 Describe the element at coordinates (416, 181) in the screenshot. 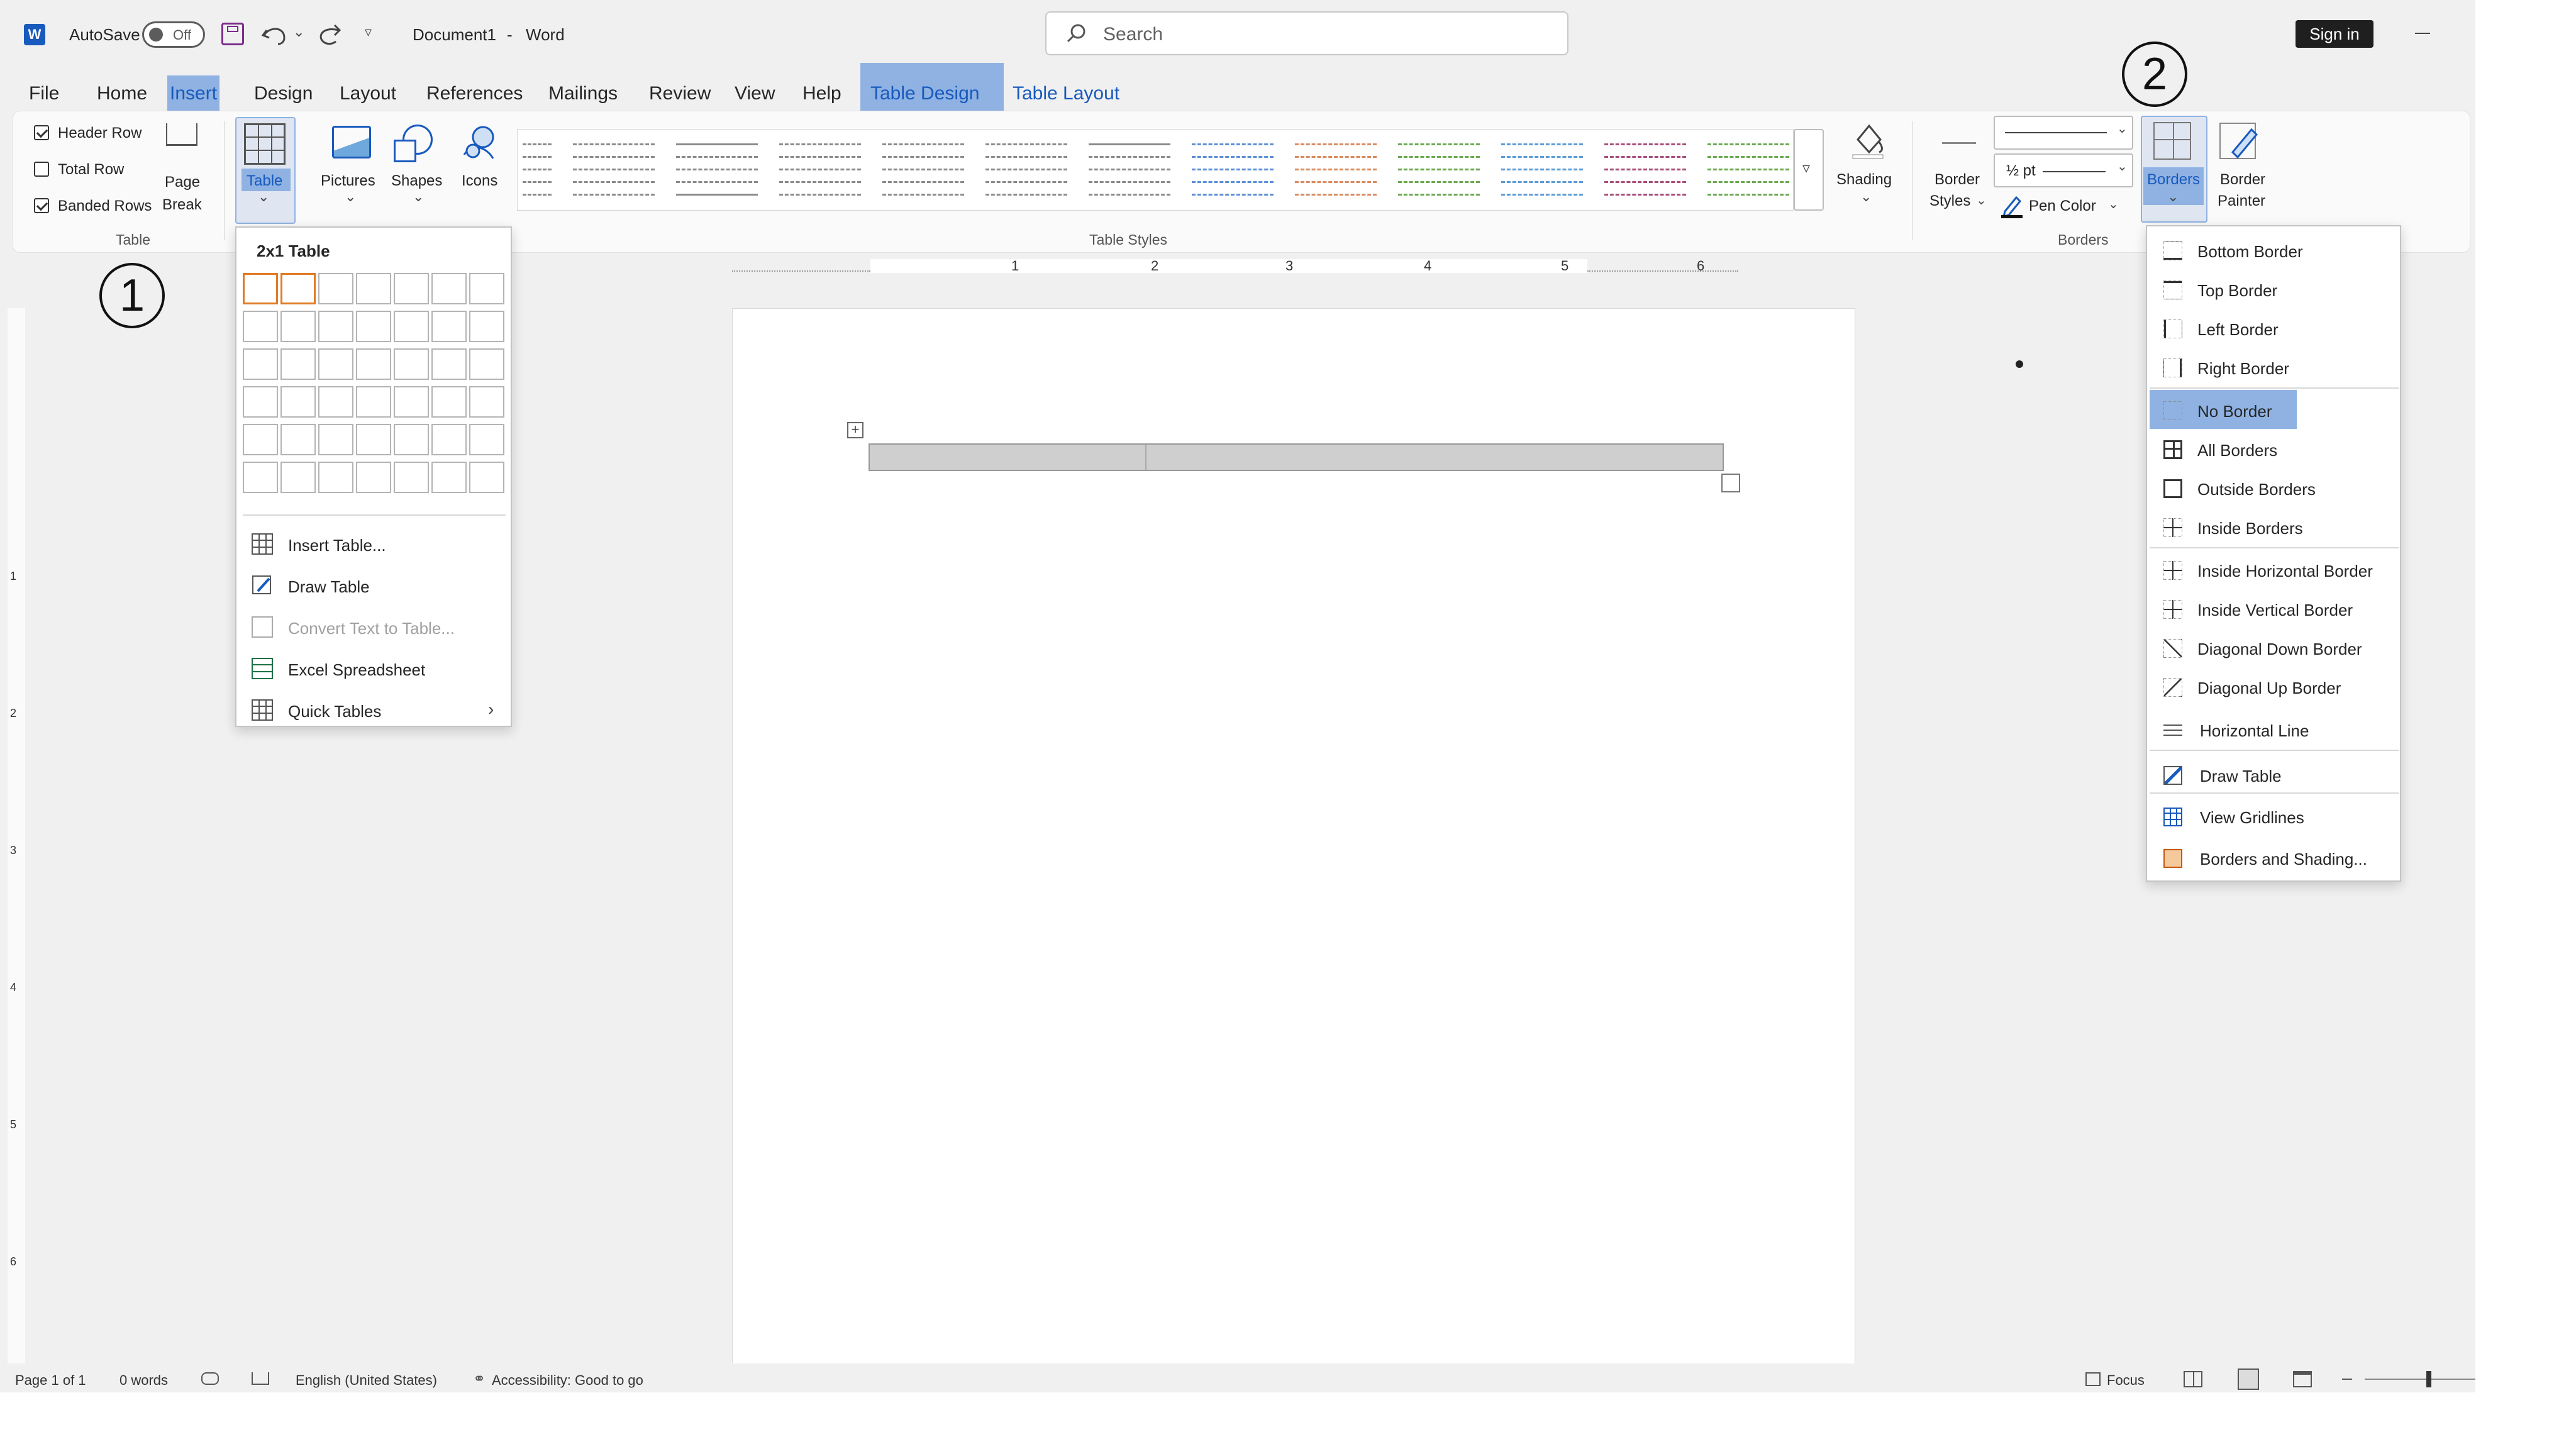

I see `shapes-label: Shapes` at that location.